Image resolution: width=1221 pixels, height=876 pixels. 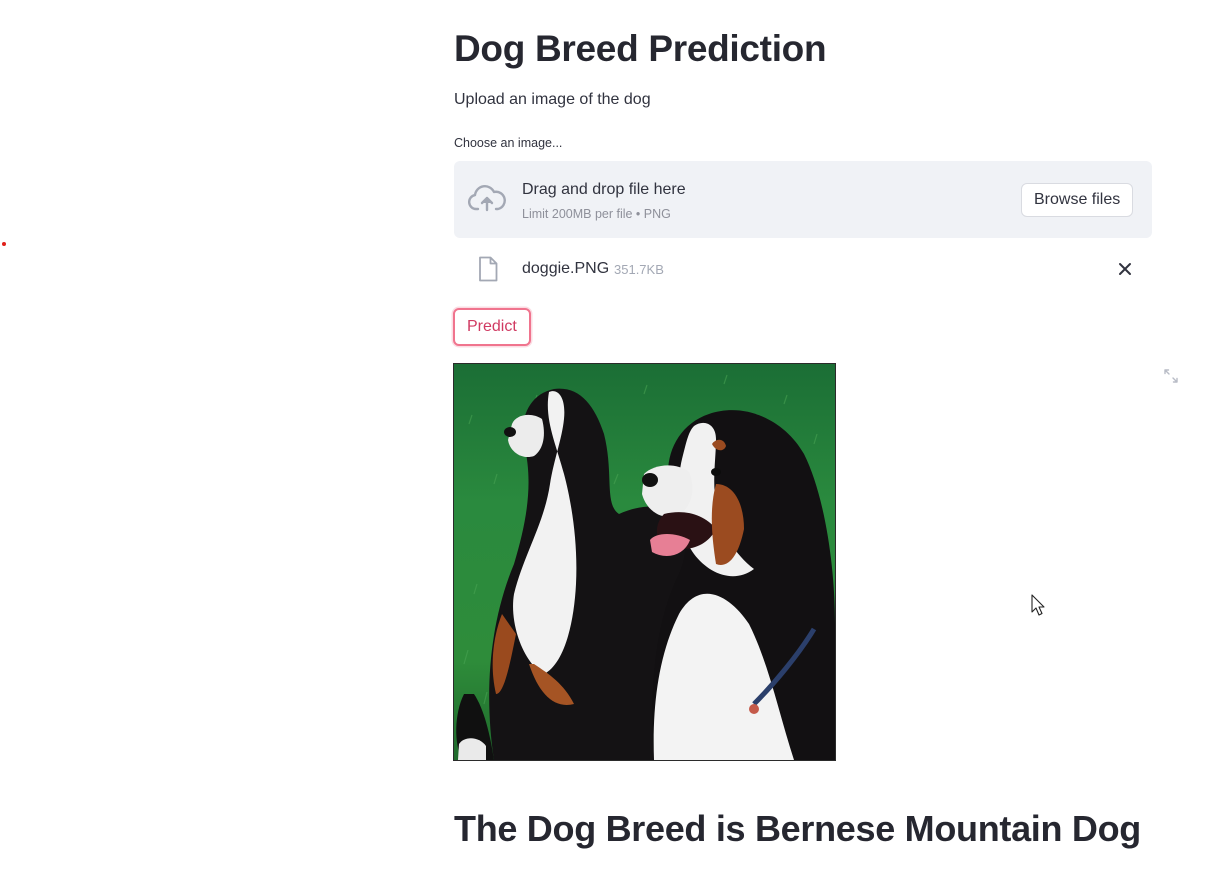 What do you see at coordinates (488, 269) in the screenshot?
I see `file-icon` at bounding box center [488, 269].